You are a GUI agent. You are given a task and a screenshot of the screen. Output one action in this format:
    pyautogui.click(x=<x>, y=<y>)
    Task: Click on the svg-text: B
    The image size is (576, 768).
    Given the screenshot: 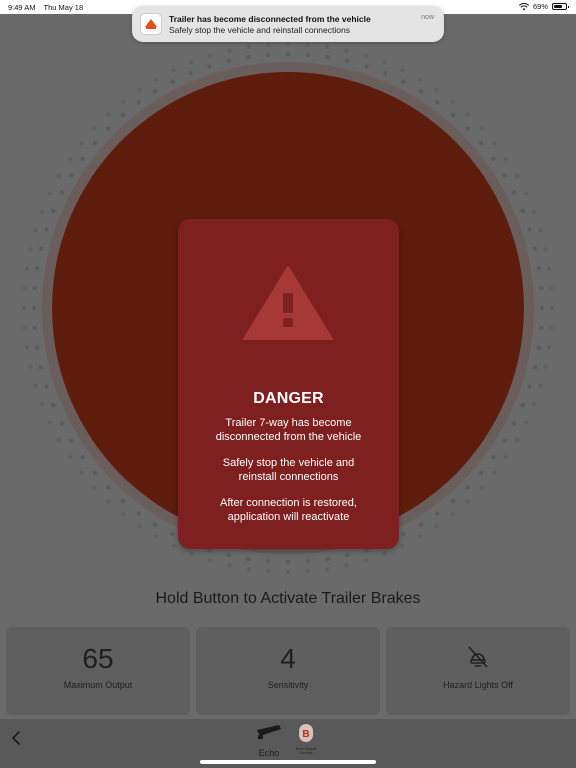 What is the action you would take?
    pyautogui.click(x=305, y=734)
    